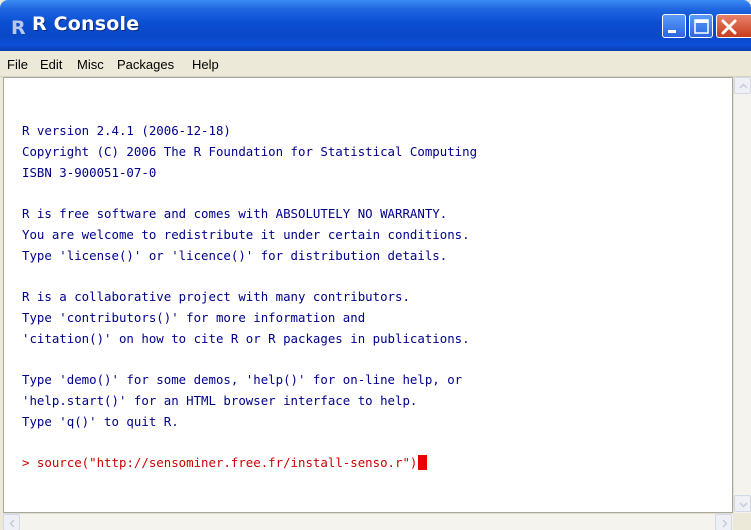  Describe the element at coordinates (375, 25) in the screenshot. I see `title-bar: R R Console` at that location.